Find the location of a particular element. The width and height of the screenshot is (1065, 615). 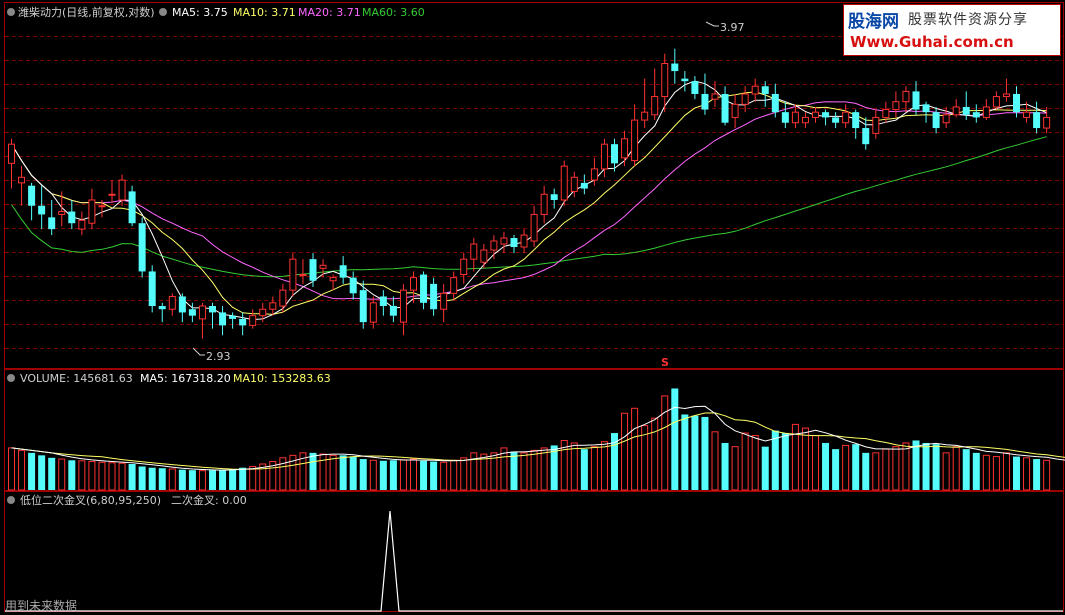

guhai-watermark-logo: 股海网 股票软件资源分享 Www.Guhai.com.cn is located at coordinates (952, 30).